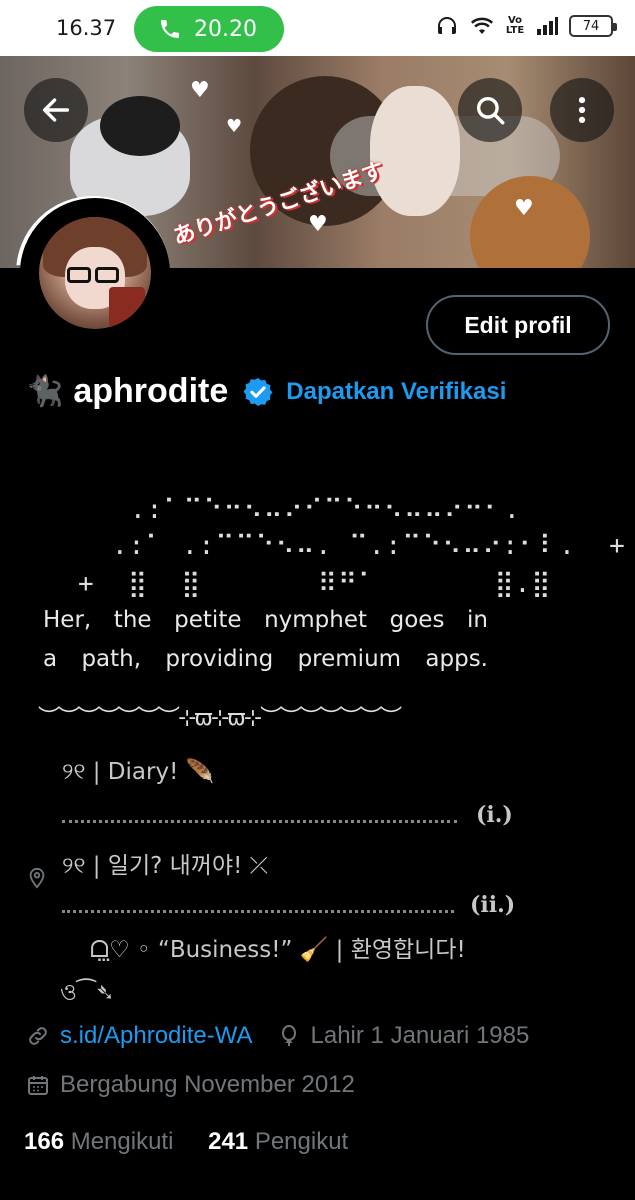  Describe the element at coordinates (420, 1035) in the screenshot. I see `birthday-text: Lahir 1 Januari 1985` at that location.